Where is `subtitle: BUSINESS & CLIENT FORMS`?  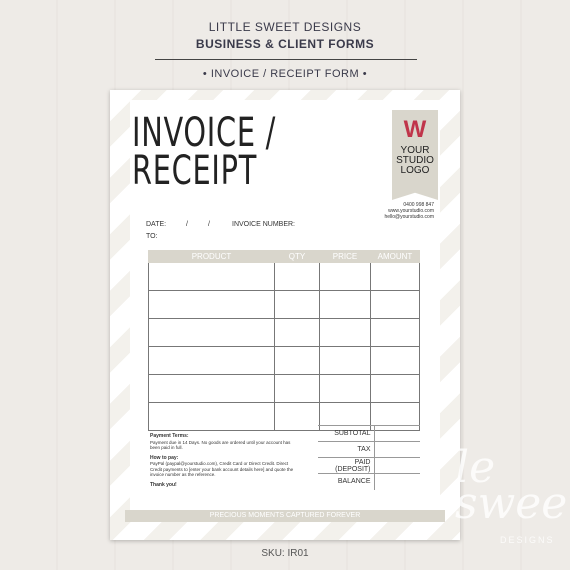
subtitle: BUSINESS & CLIENT FORMS is located at coordinates (285, 44).